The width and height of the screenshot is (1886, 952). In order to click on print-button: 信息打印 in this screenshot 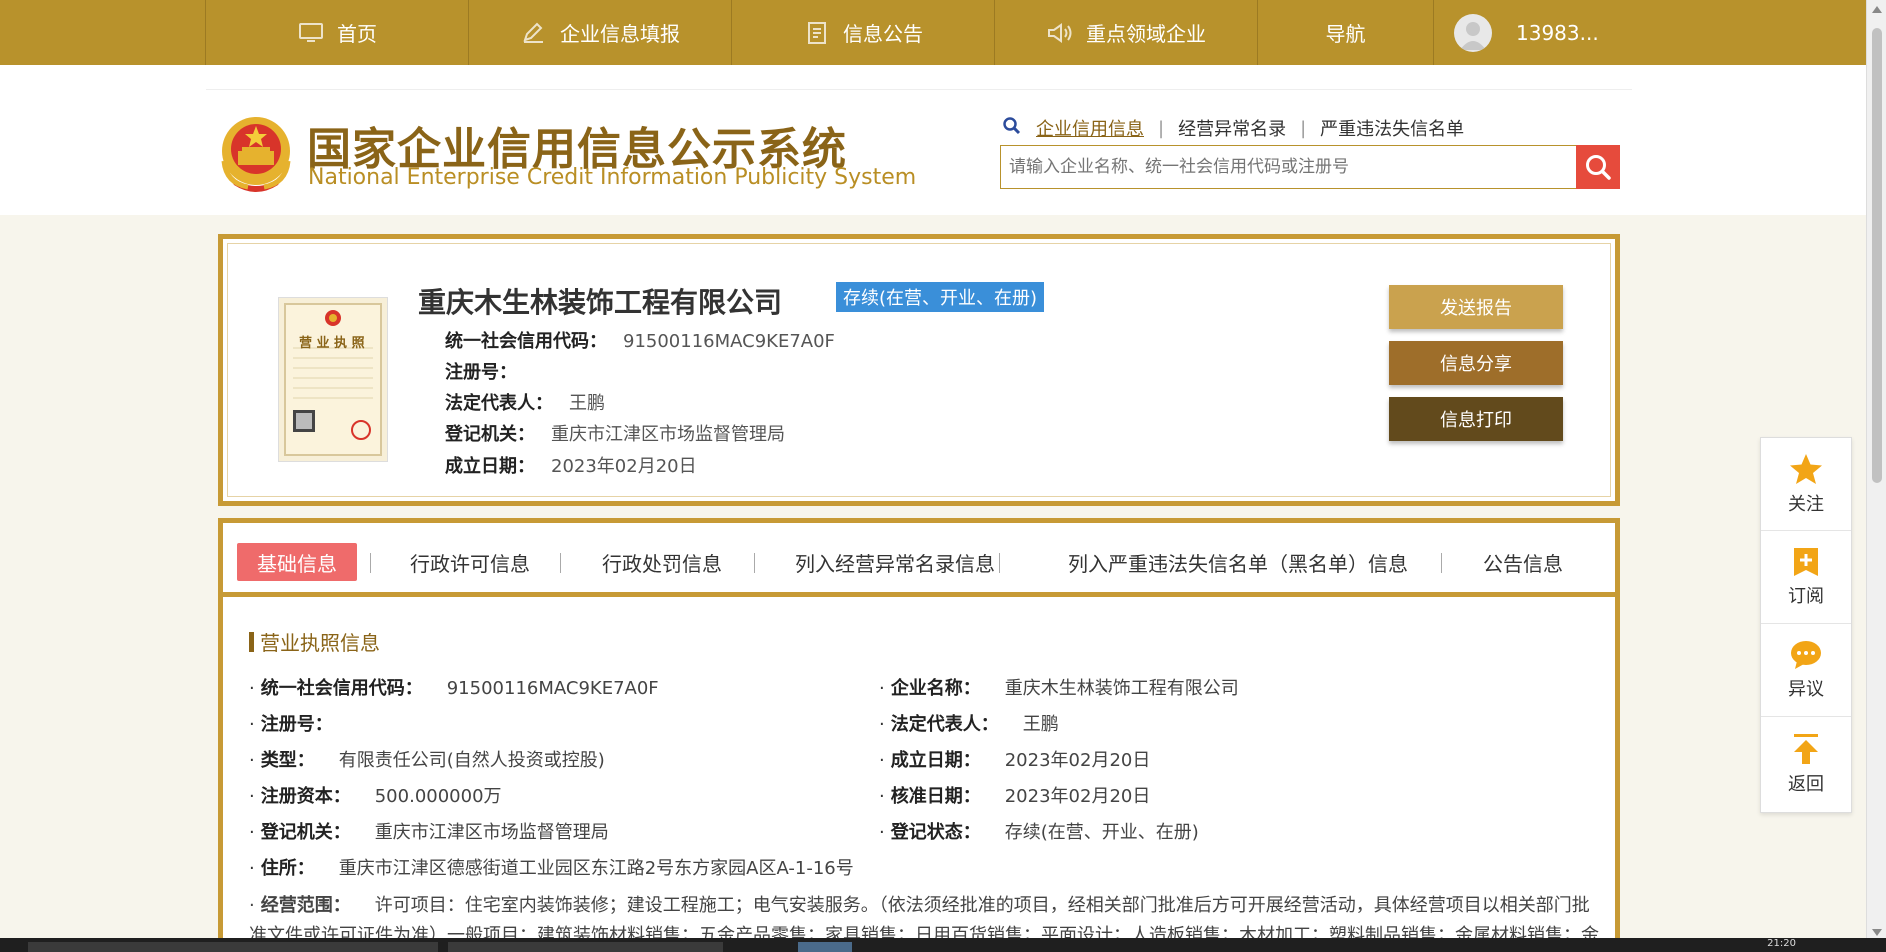, I will do `click(1476, 419)`.